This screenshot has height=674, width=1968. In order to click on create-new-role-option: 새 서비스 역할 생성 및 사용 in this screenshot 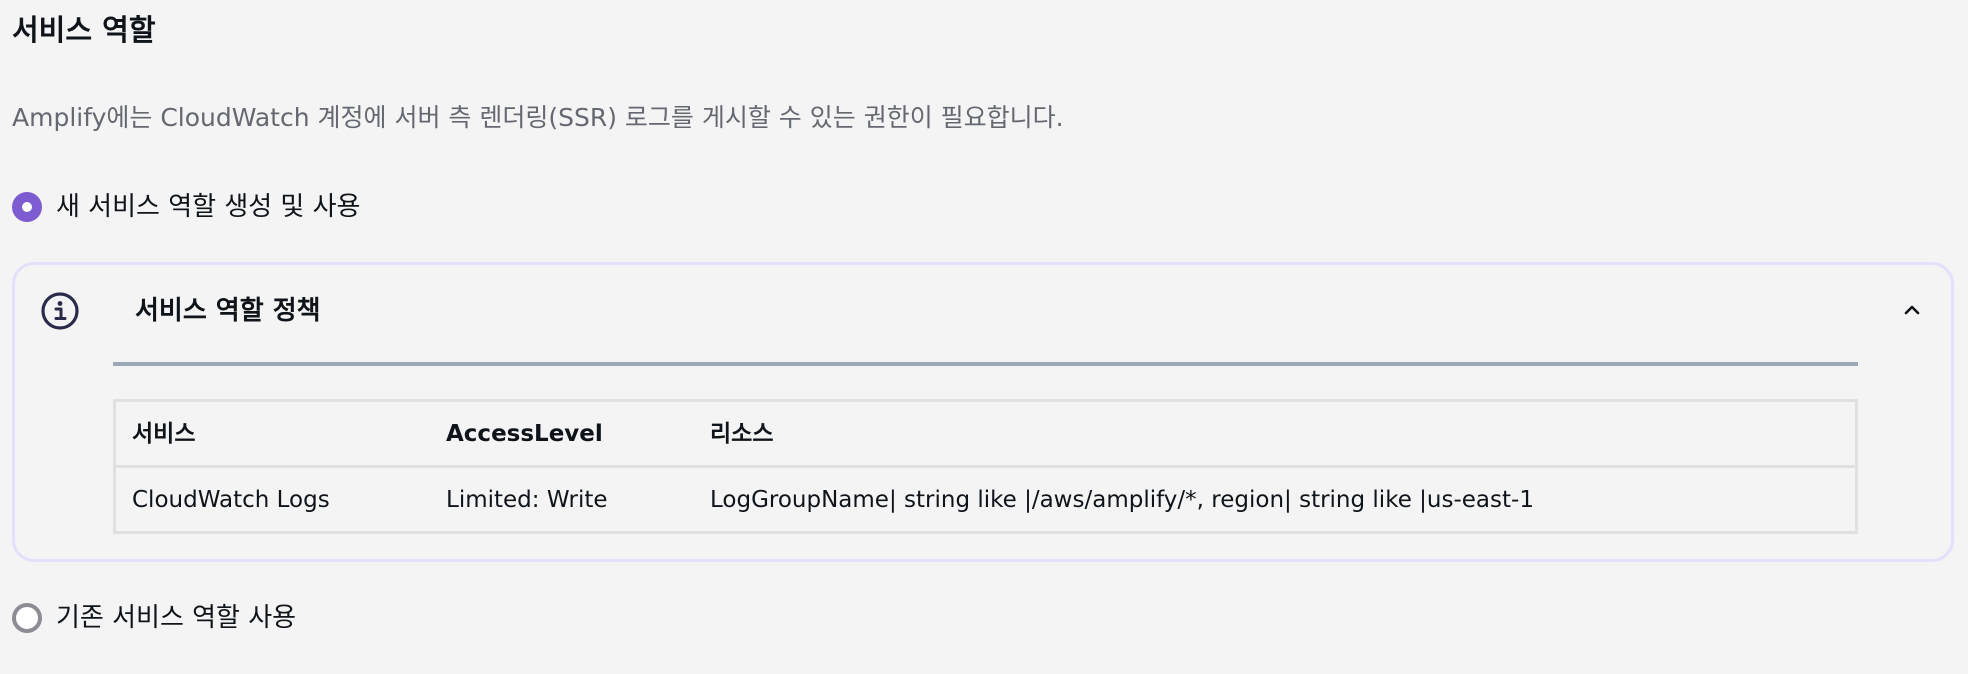, I will do `click(186, 207)`.